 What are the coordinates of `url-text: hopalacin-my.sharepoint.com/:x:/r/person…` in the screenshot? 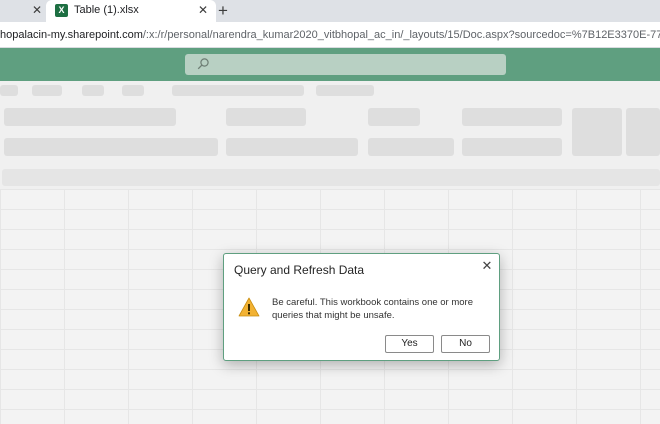 It's located at (330, 35).